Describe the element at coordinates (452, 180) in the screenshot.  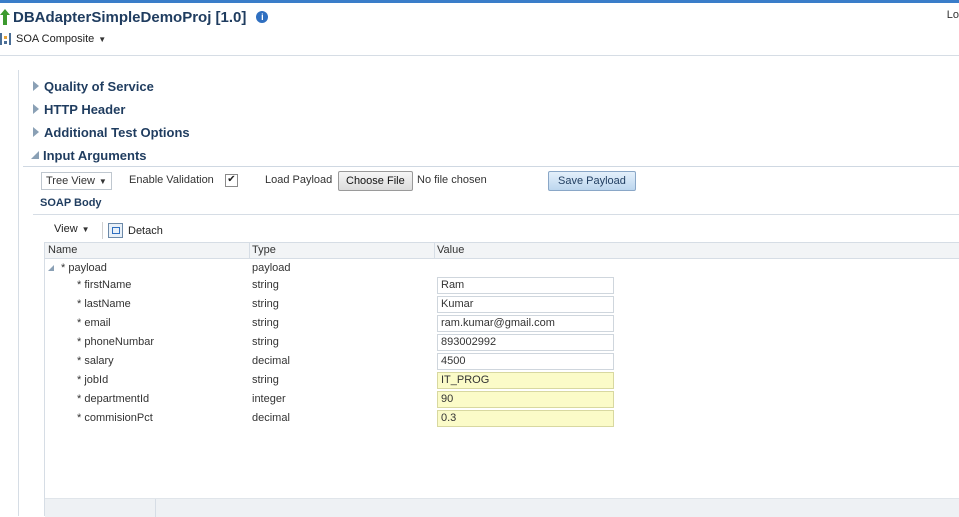
I see `no-file-chosen-text: No file chosen` at that location.